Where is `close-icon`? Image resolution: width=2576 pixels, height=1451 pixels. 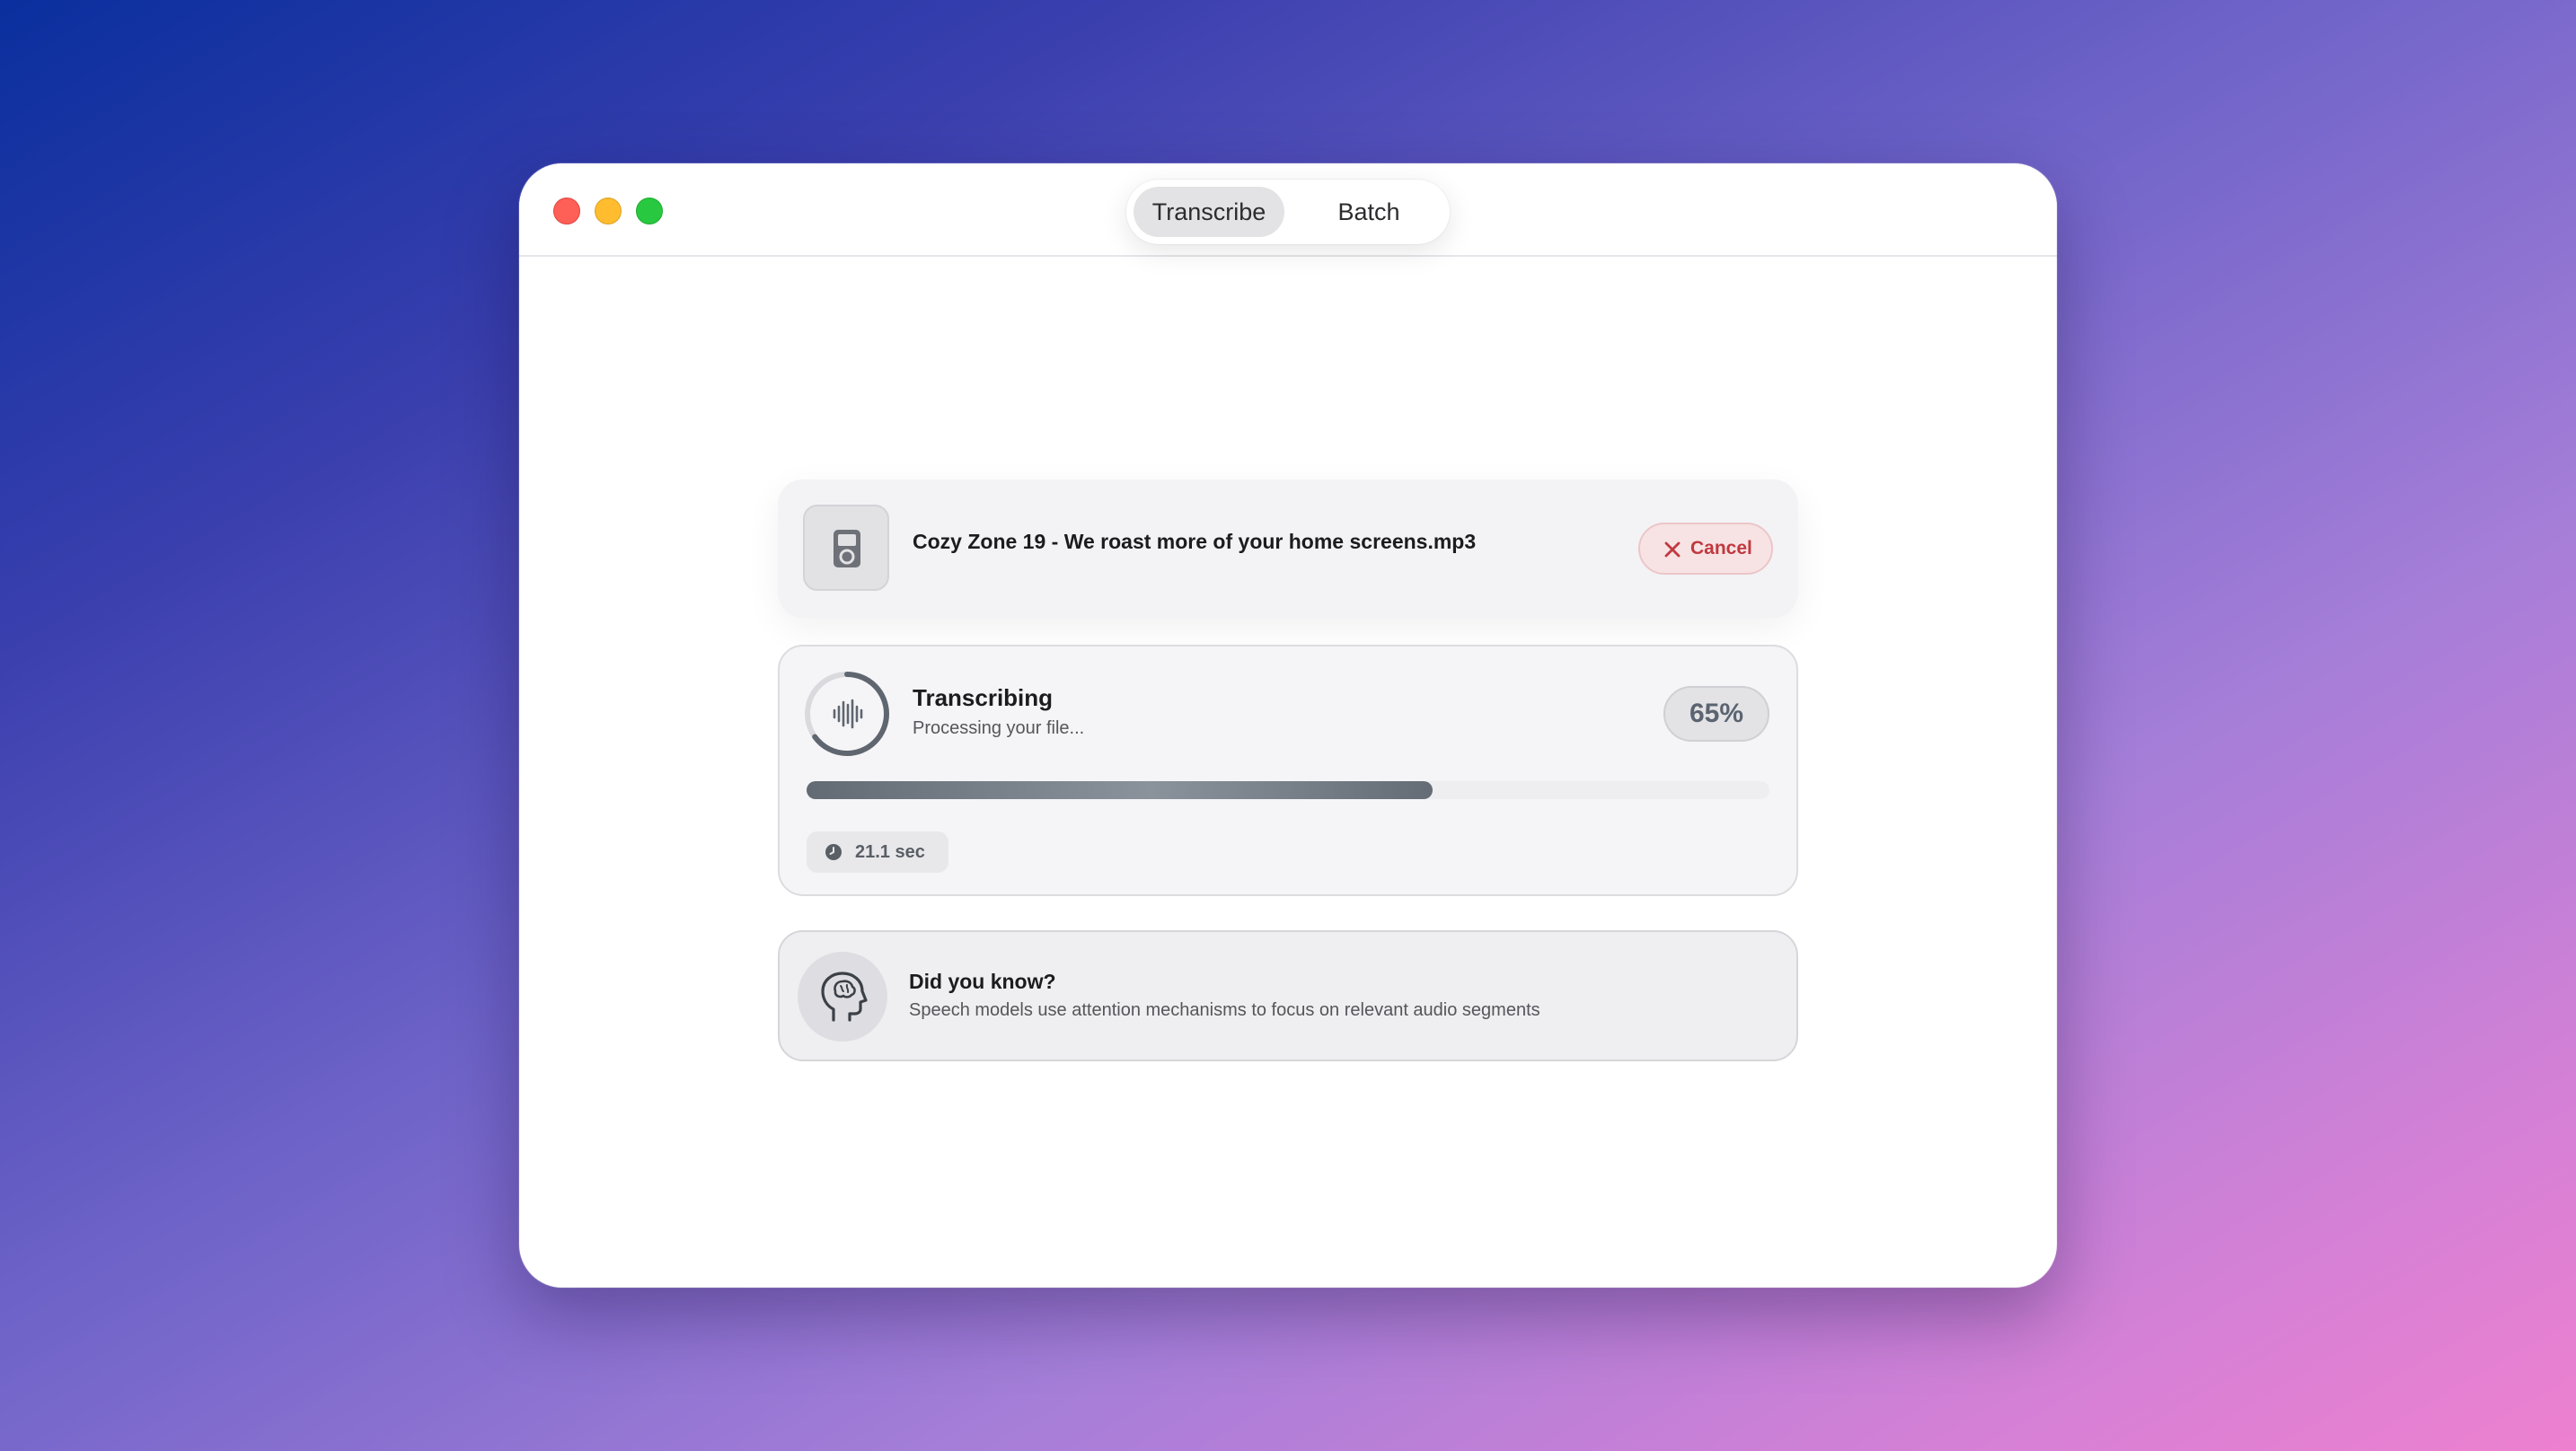 close-icon is located at coordinates (1672, 549).